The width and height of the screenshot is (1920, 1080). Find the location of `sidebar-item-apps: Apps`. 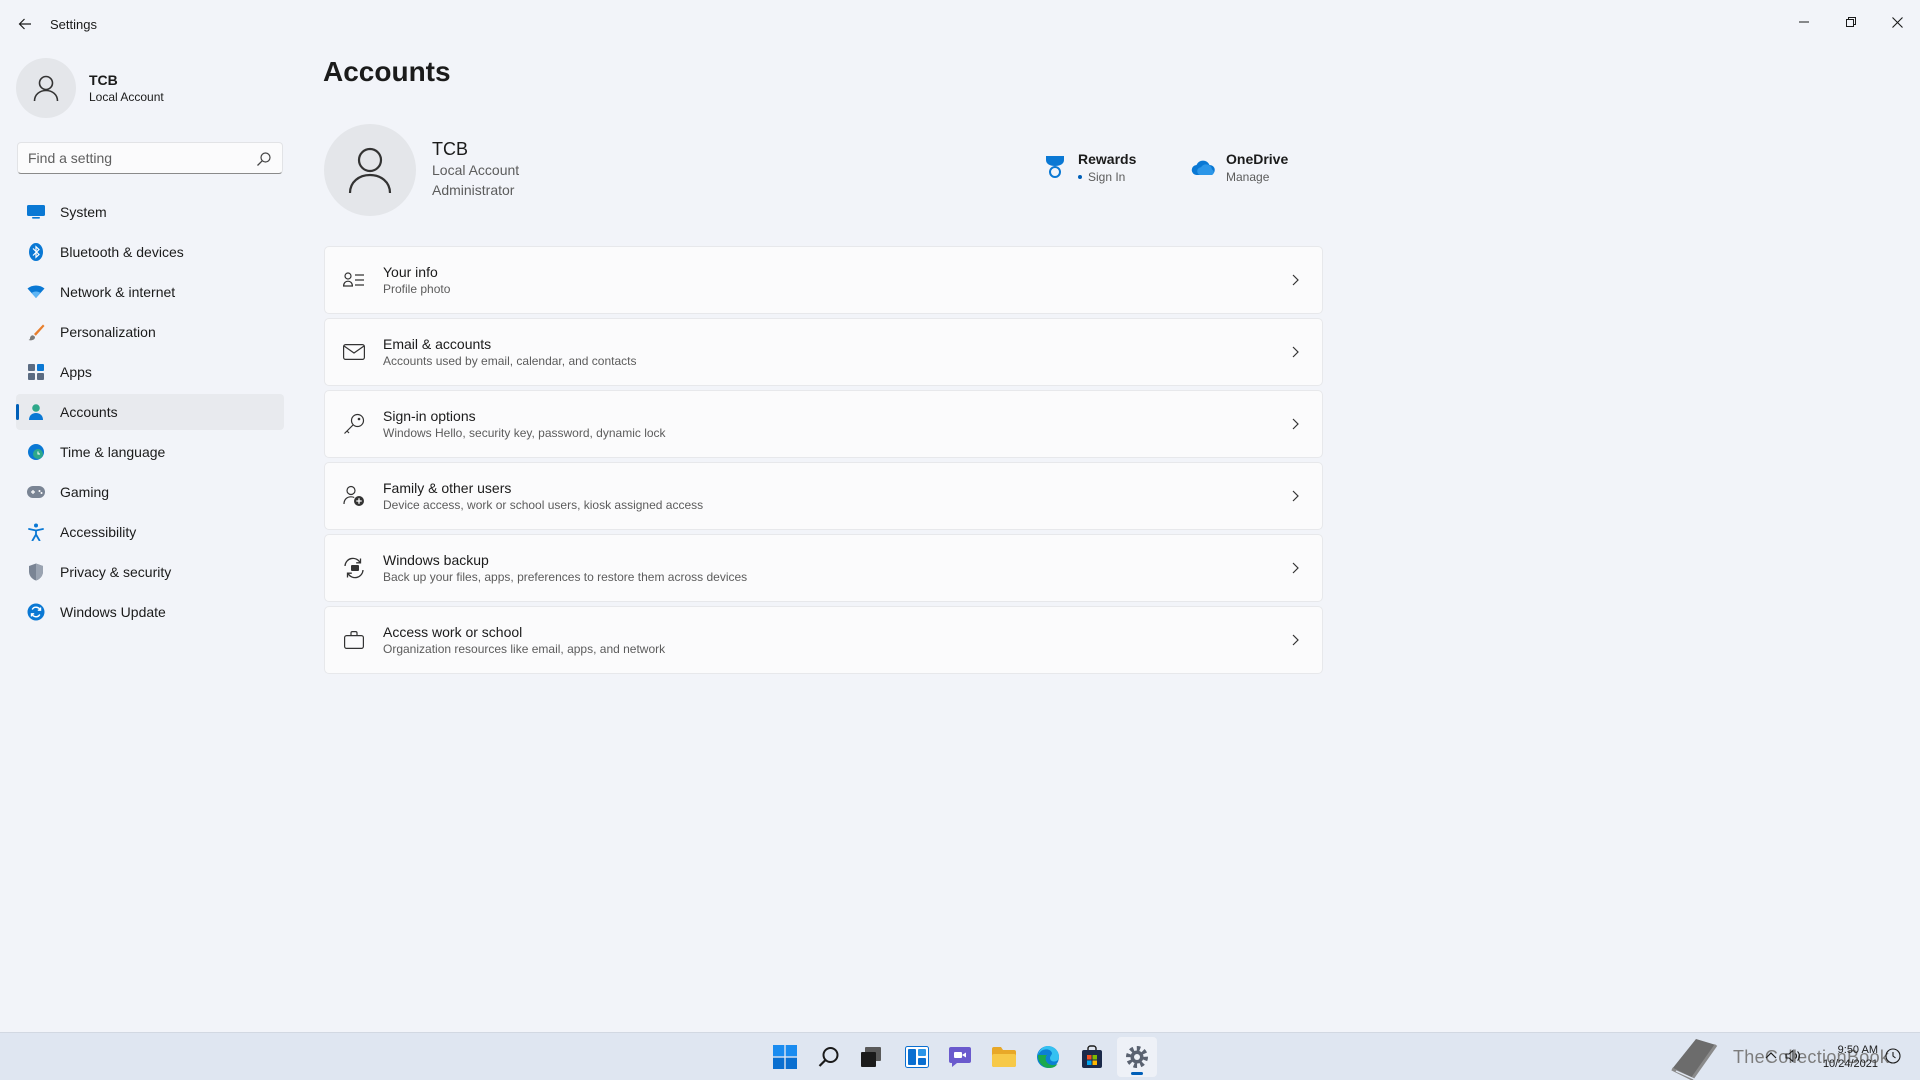

sidebar-item-apps: Apps is located at coordinates (150, 372).